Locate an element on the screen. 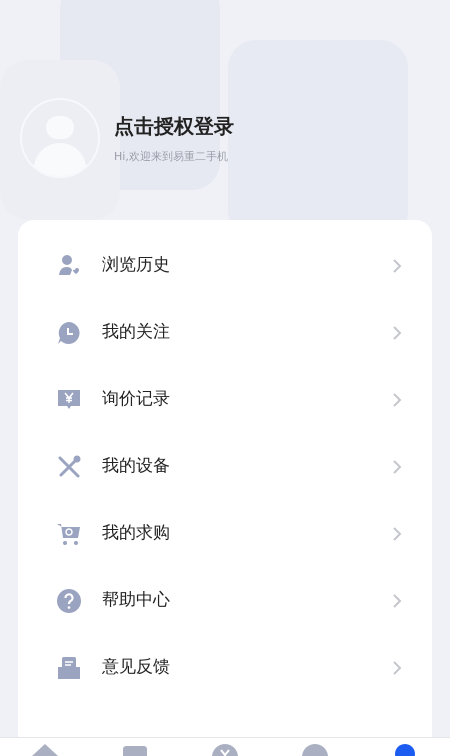 The height and width of the screenshot is (756, 450). menu-item: 我的求购 is located at coordinates (225, 533).